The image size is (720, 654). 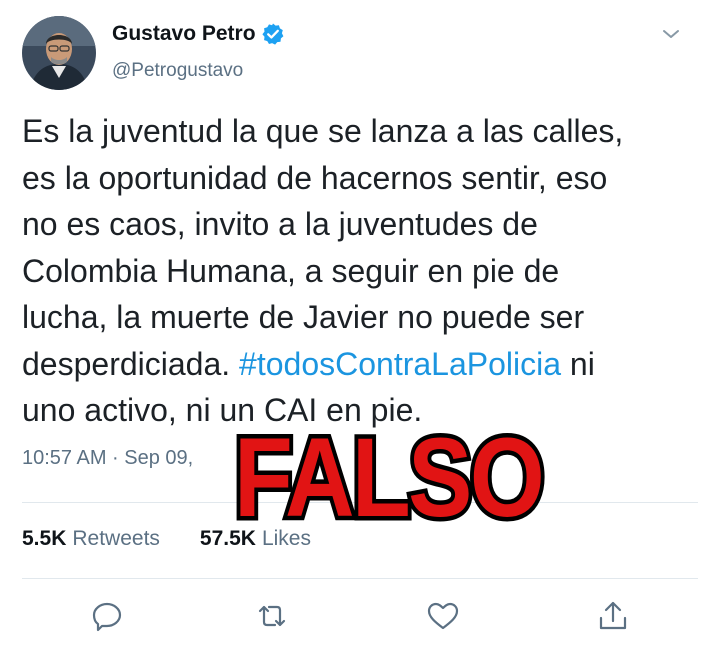 What do you see at coordinates (116, 538) in the screenshot?
I see `retweets-label: Retweets` at bounding box center [116, 538].